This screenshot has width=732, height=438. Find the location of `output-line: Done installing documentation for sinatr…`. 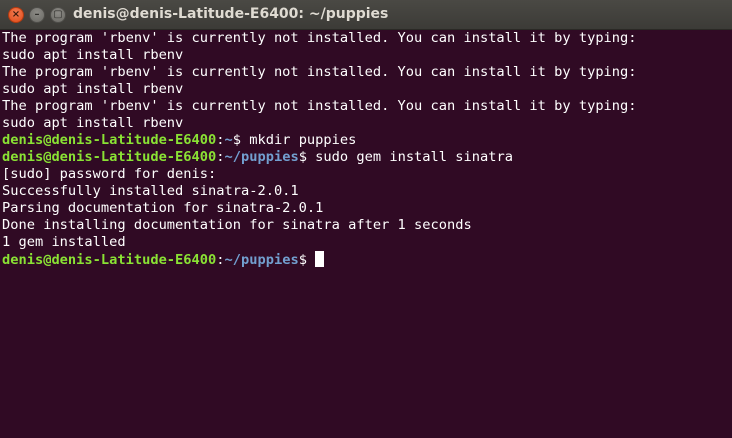

output-line: Done installing documentation for sinatr… is located at coordinates (237, 225).